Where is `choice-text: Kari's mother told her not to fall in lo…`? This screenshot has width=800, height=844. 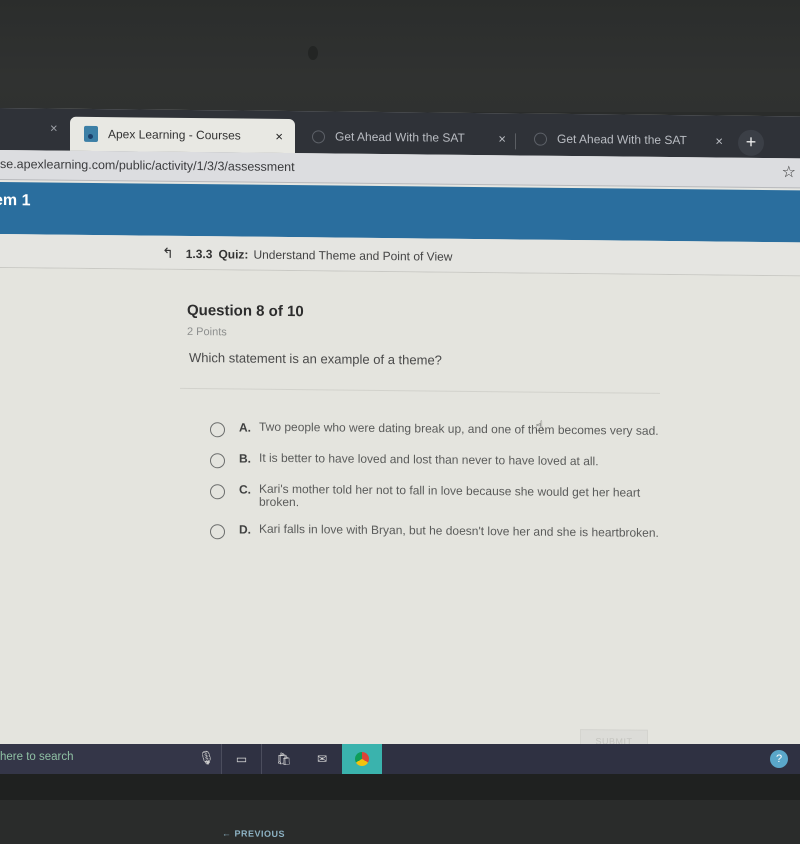
choice-text: Kari's mother told her not to fall in lo… is located at coordinates (450, 495).